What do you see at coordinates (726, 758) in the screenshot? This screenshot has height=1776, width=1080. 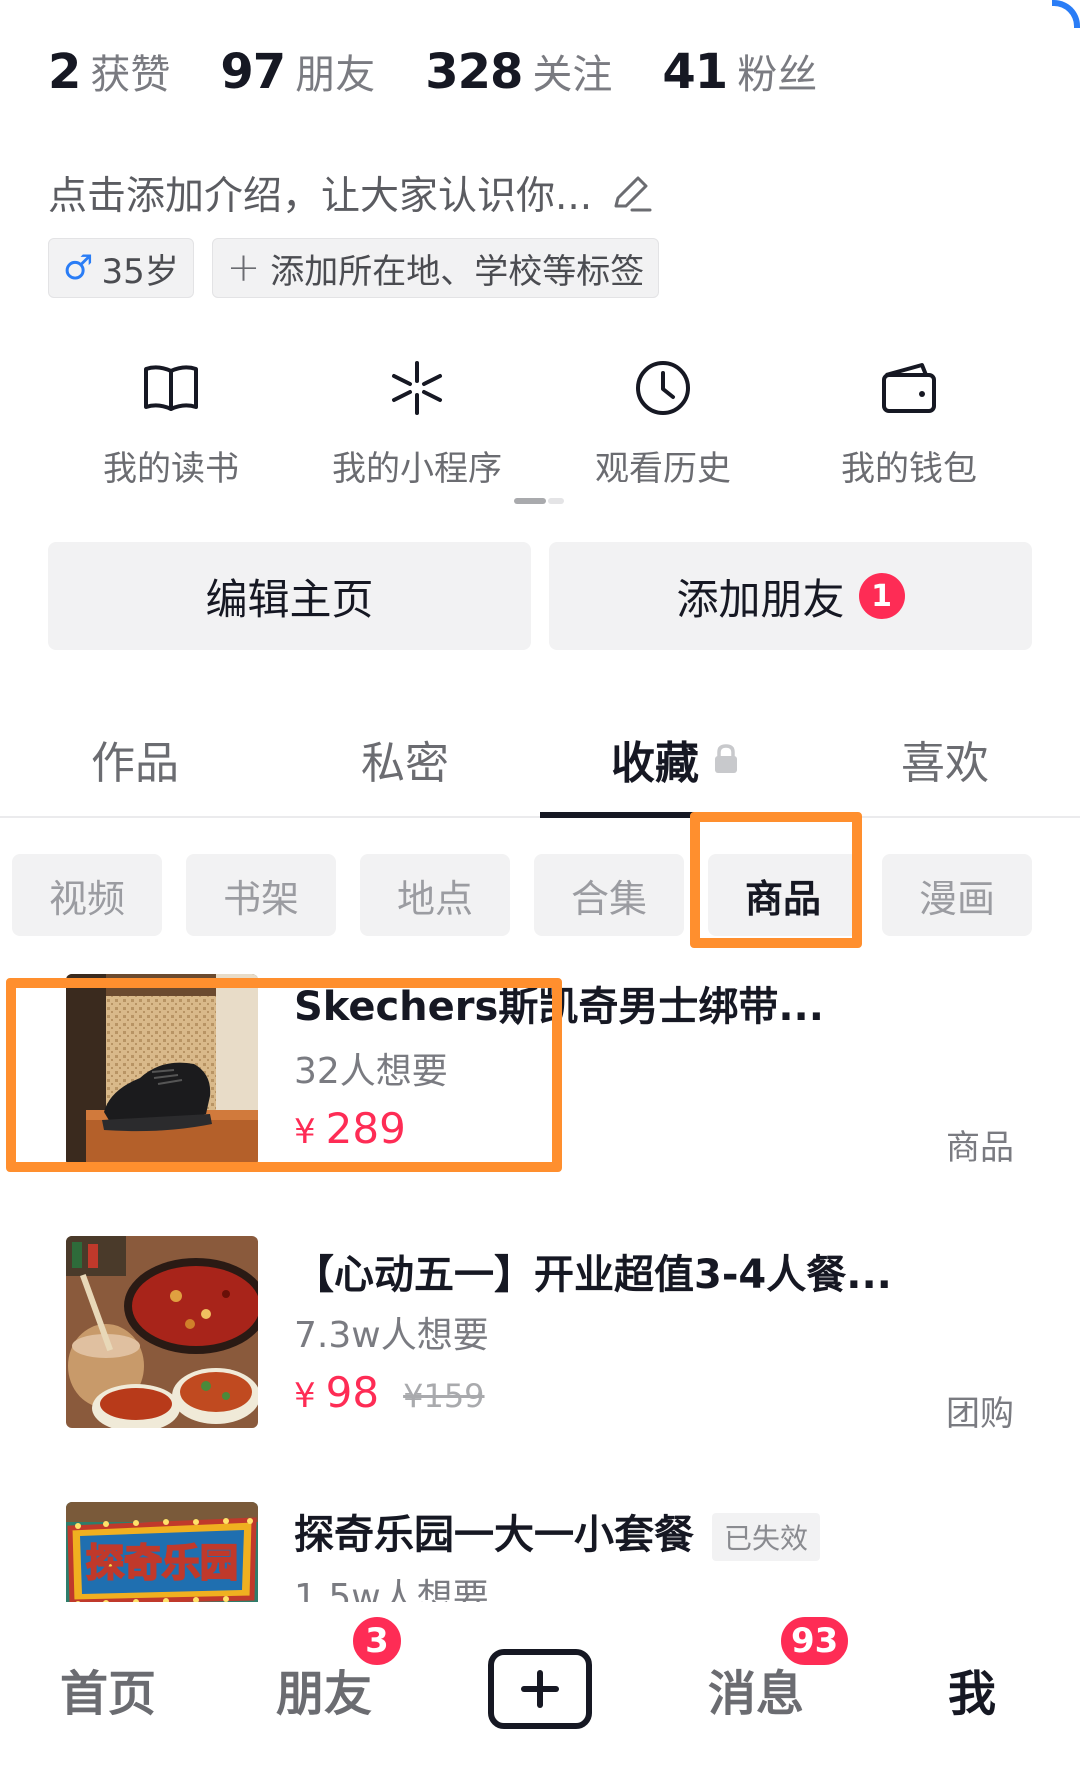 I see `lock-icon` at bounding box center [726, 758].